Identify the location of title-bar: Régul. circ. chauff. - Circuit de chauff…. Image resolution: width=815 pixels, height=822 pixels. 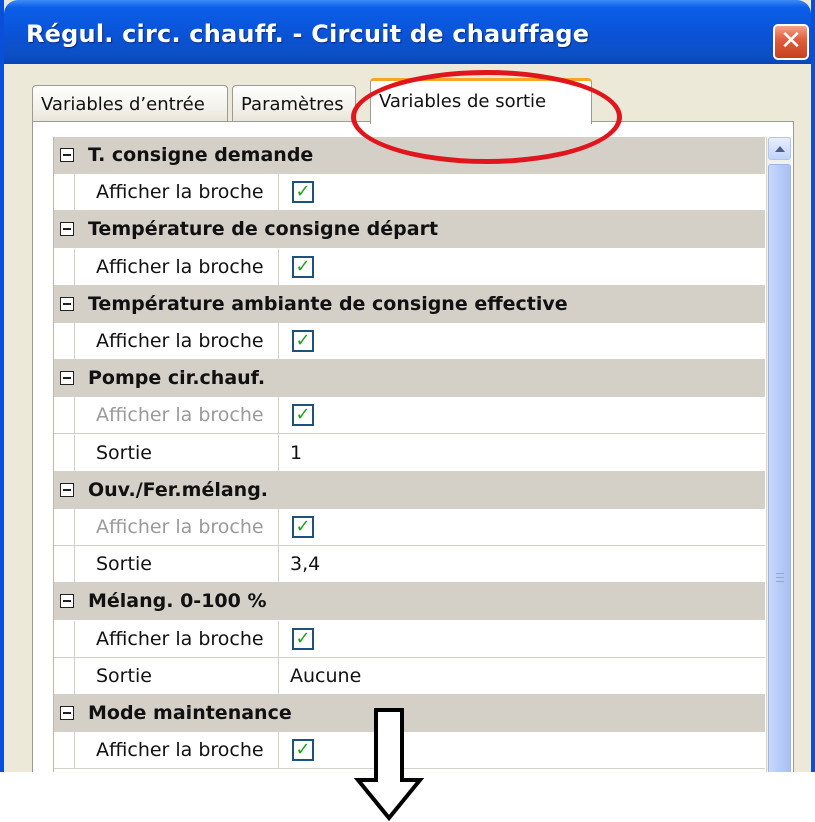
(407, 32).